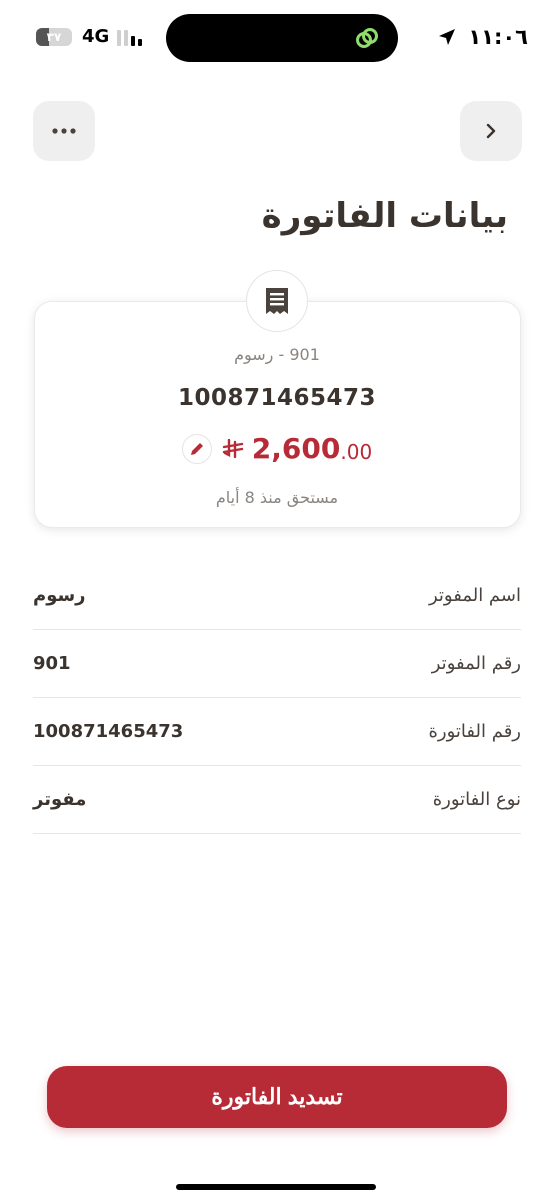 The image size is (554, 1200). Describe the element at coordinates (60, 799) in the screenshot. I see `detail-value: مفوتر` at that location.